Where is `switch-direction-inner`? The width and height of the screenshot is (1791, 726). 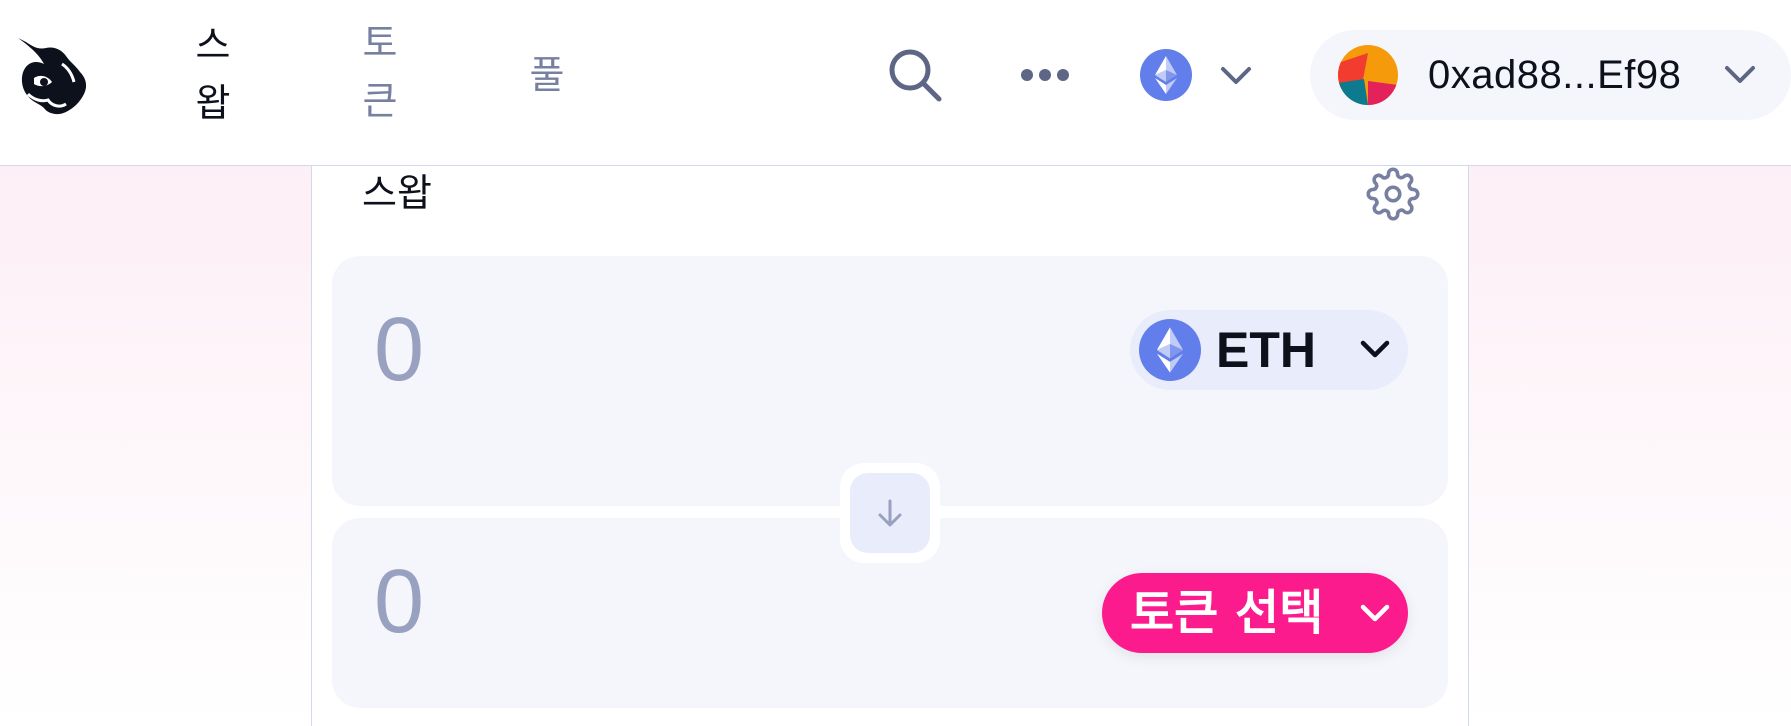 switch-direction-inner is located at coordinates (890, 513).